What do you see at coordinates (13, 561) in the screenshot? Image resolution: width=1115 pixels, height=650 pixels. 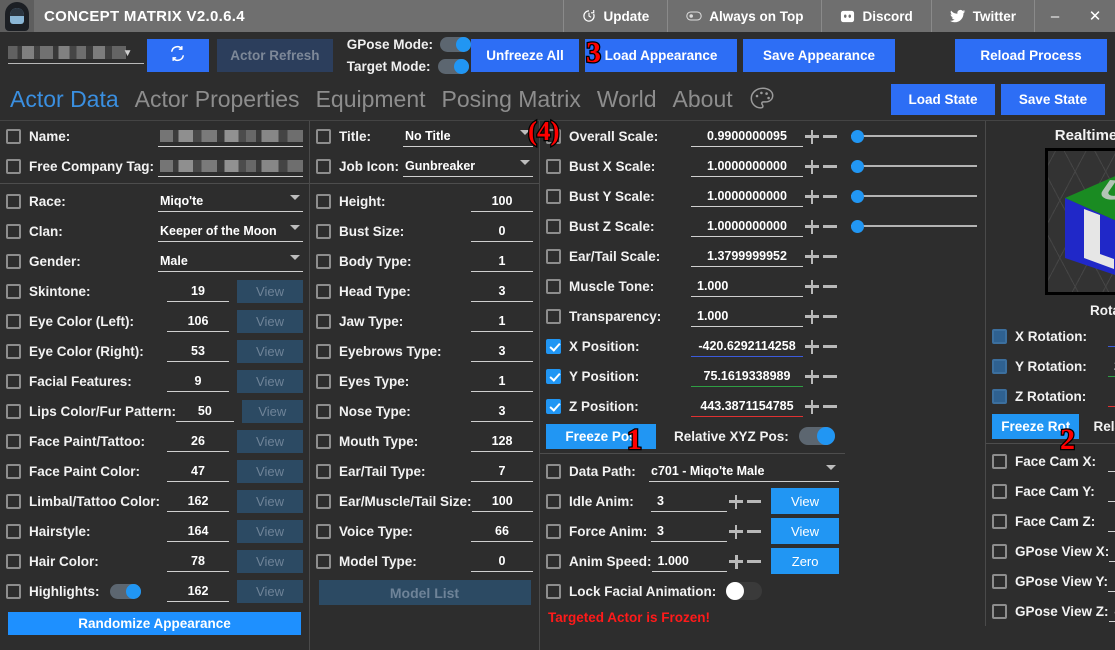 I see `checkbox-hair-color` at bounding box center [13, 561].